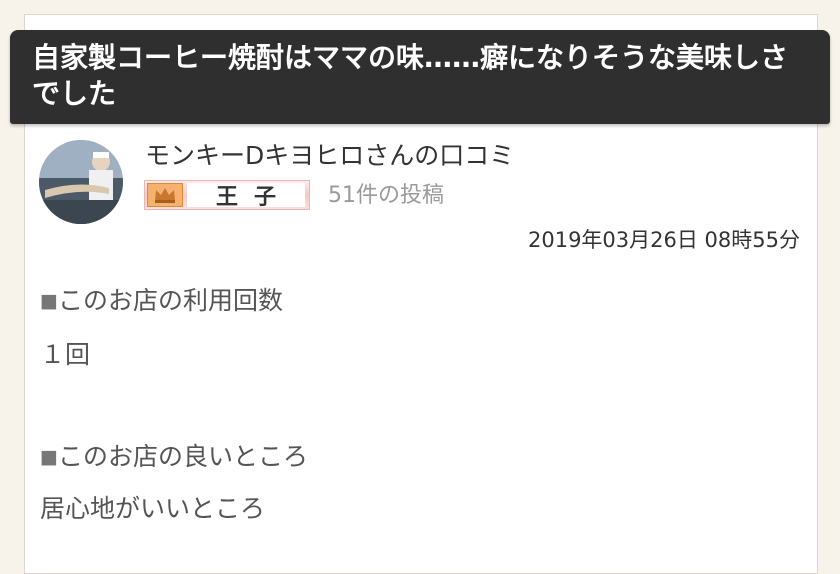 This screenshot has height=574, width=840. I want to click on review-date: 2019年03月26日 08時55分, so click(663, 240).